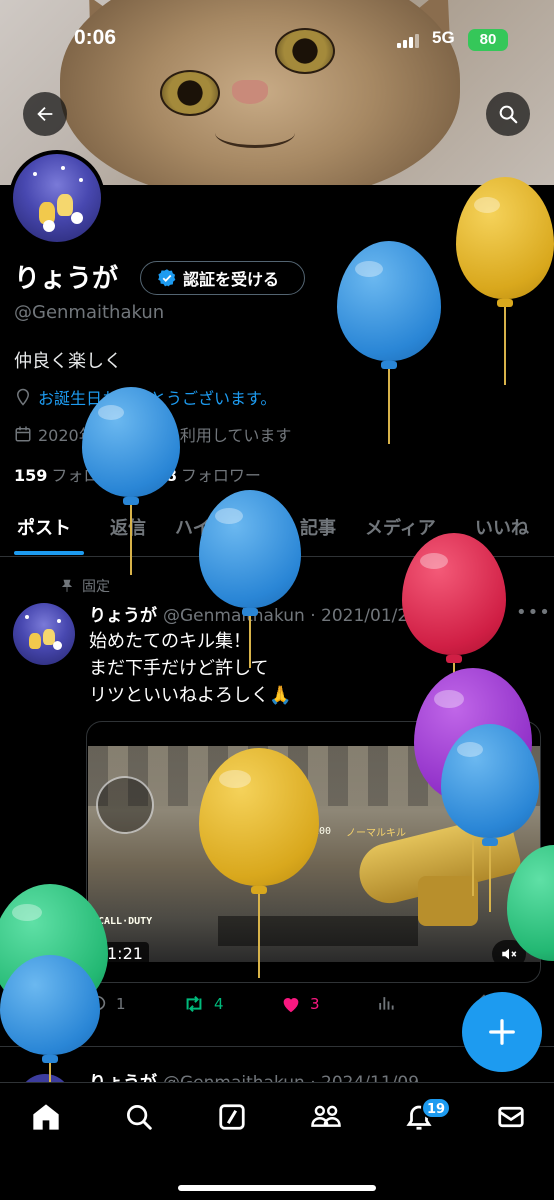 Image resolution: width=554 pixels, height=1200 pixels. What do you see at coordinates (95, 37) in the screenshot?
I see `status-time: 0:06` at bounding box center [95, 37].